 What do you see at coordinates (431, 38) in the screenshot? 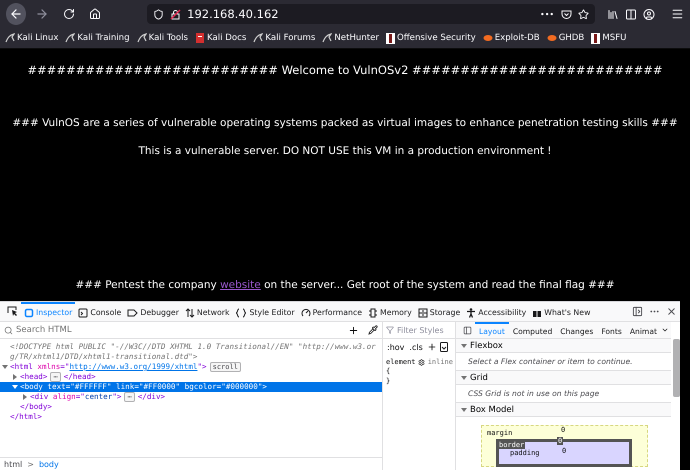
I see `bookmark-link: Offensive Security` at bounding box center [431, 38].